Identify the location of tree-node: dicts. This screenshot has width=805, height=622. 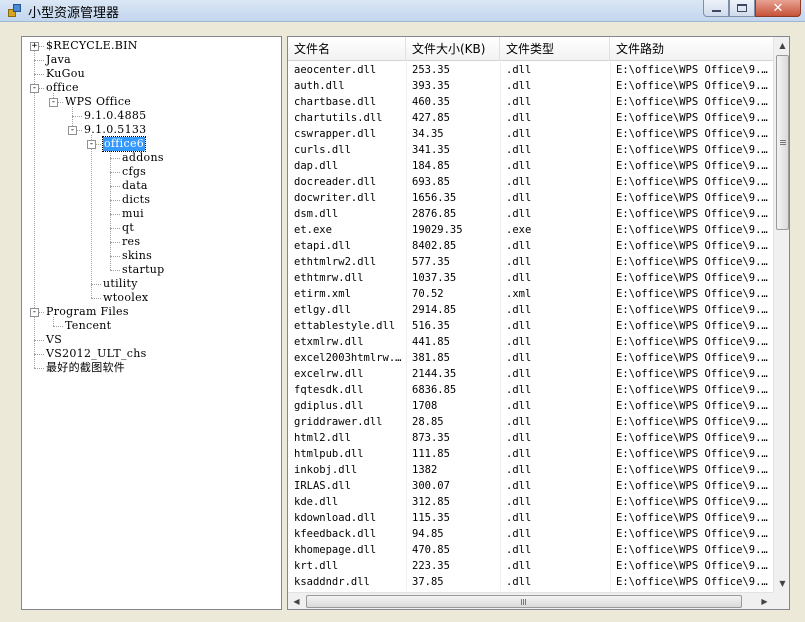
(136, 200).